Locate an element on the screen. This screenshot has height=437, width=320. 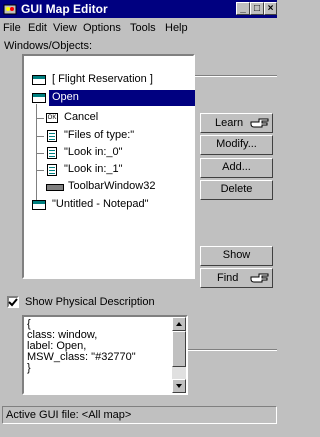
show-physical-description-label: Show Physical Description is located at coordinates (90, 302).